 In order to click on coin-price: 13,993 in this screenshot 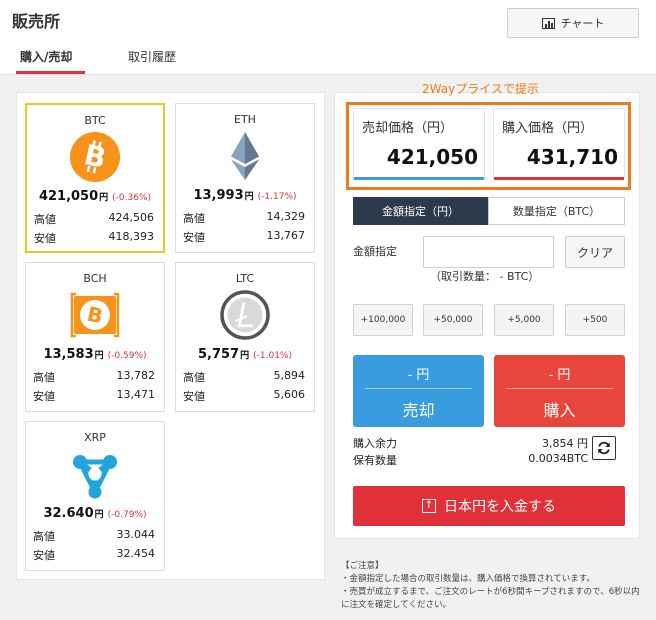, I will do `click(218, 195)`.